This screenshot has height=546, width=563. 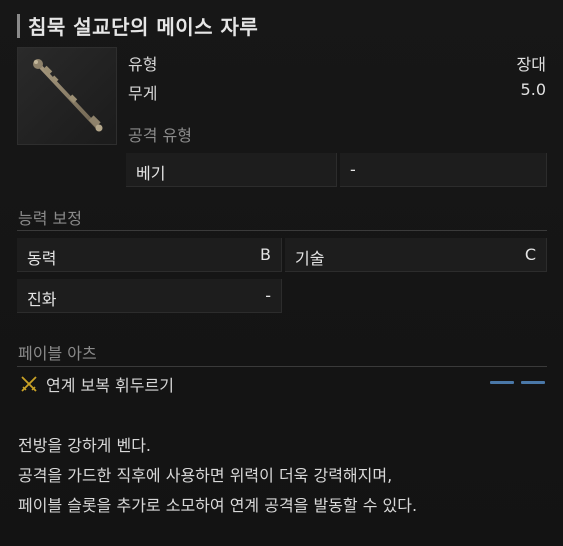 What do you see at coordinates (143, 27) in the screenshot?
I see `item-title: 침묵 설교단의 메이스 자루` at bounding box center [143, 27].